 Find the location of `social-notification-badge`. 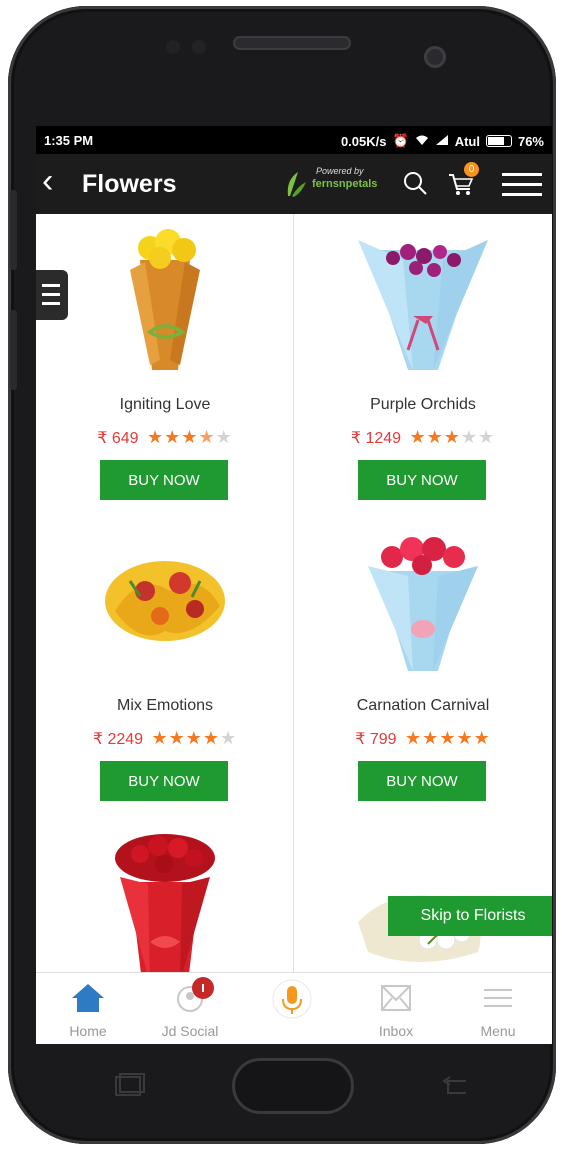

social-notification-badge is located at coordinates (203, 988).